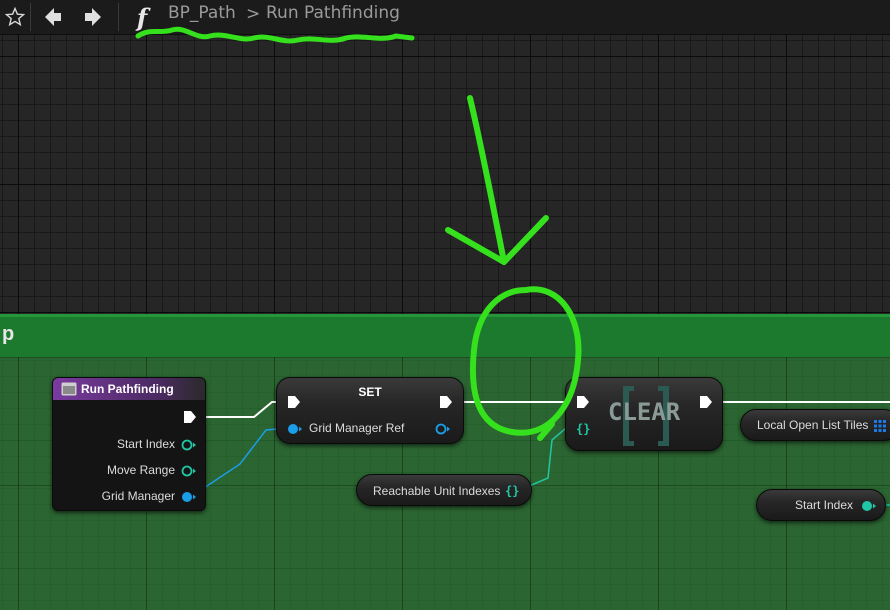  I want to click on reachable-array-out-pin: {}, so click(514, 491).